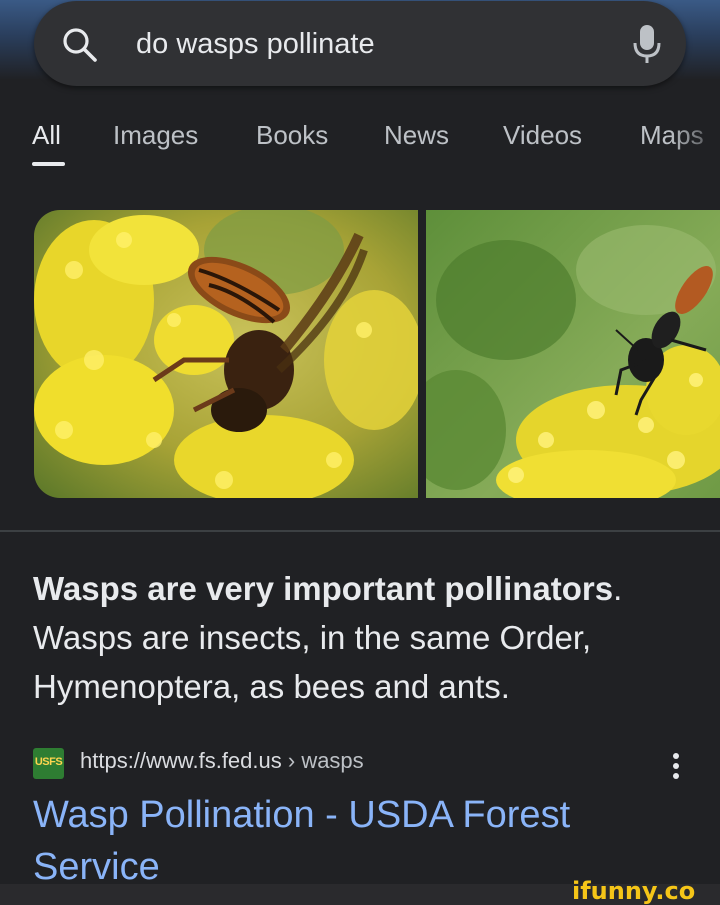 The width and height of the screenshot is (720, 905). I want to click on watermark-text: ifunny.co, so click(633, 891).